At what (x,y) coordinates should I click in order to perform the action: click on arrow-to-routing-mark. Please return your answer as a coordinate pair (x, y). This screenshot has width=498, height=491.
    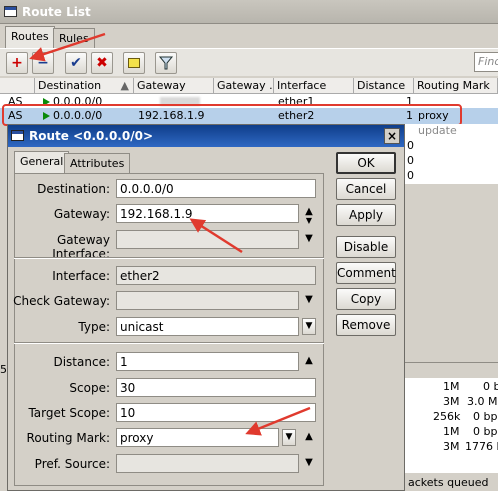
    Looking at the image, I should click on (278, 421).